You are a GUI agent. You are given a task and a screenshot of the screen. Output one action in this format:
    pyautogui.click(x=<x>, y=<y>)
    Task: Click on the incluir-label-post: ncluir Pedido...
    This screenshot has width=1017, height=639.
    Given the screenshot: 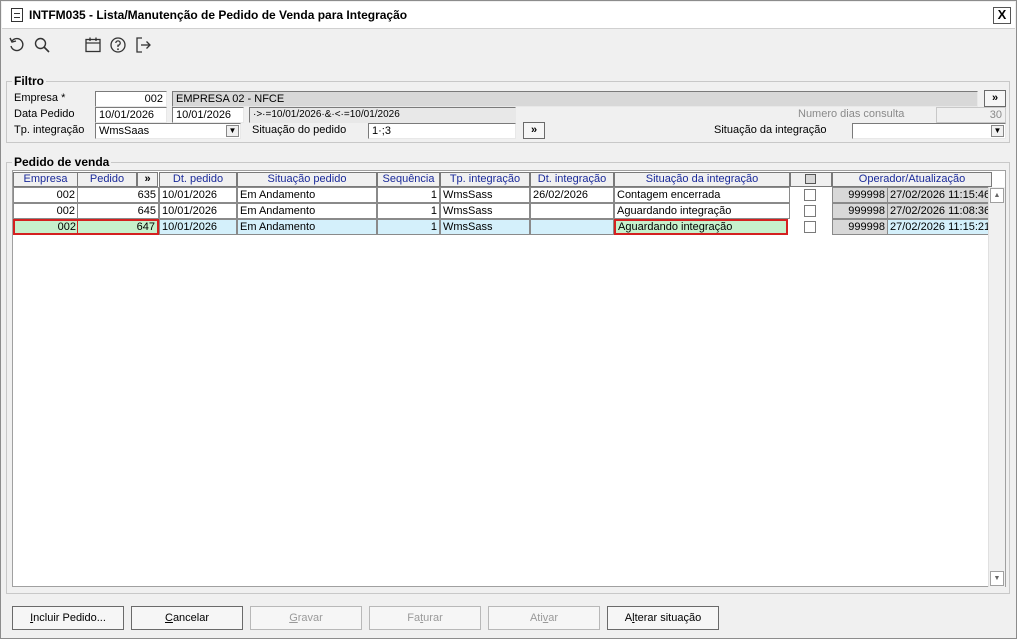 What is the action you would take?
    pyautogui.click(x=69, y=618)
    